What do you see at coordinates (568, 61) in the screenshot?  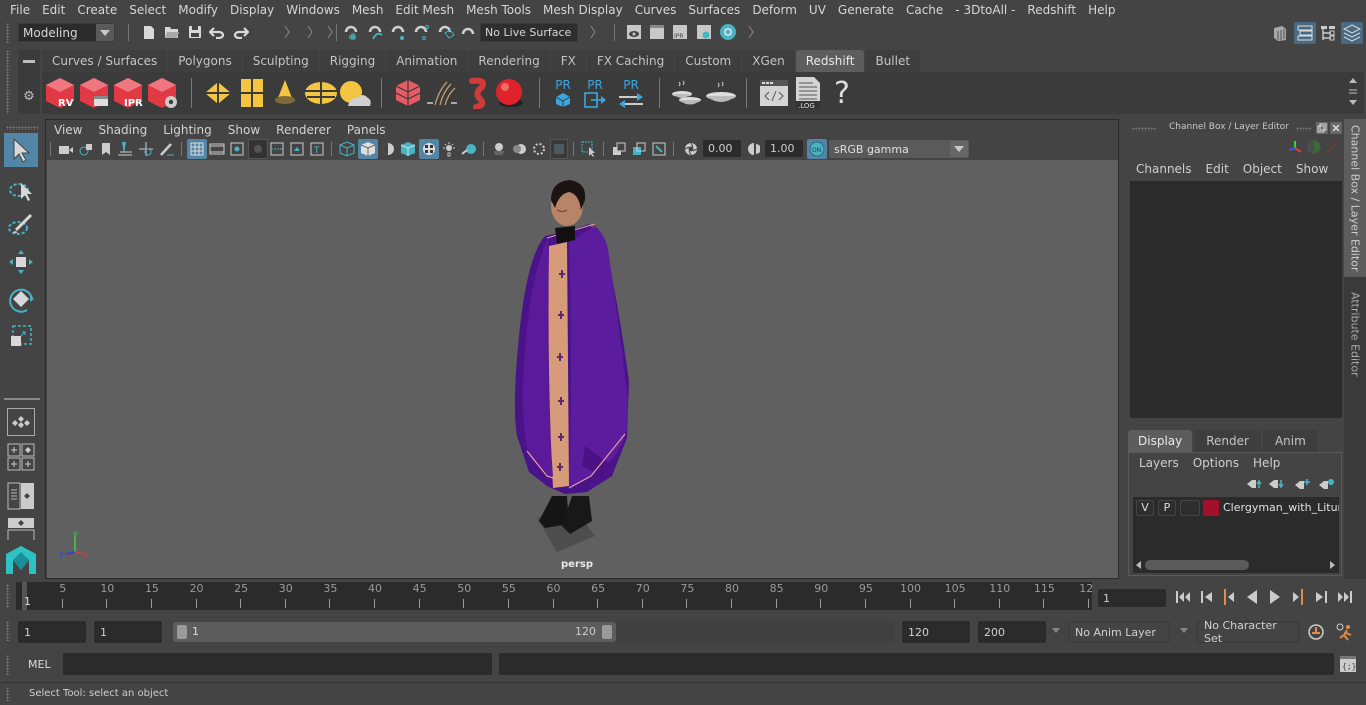 I see `shelf-tab-fx: FX` at bounding box center [568, 61].